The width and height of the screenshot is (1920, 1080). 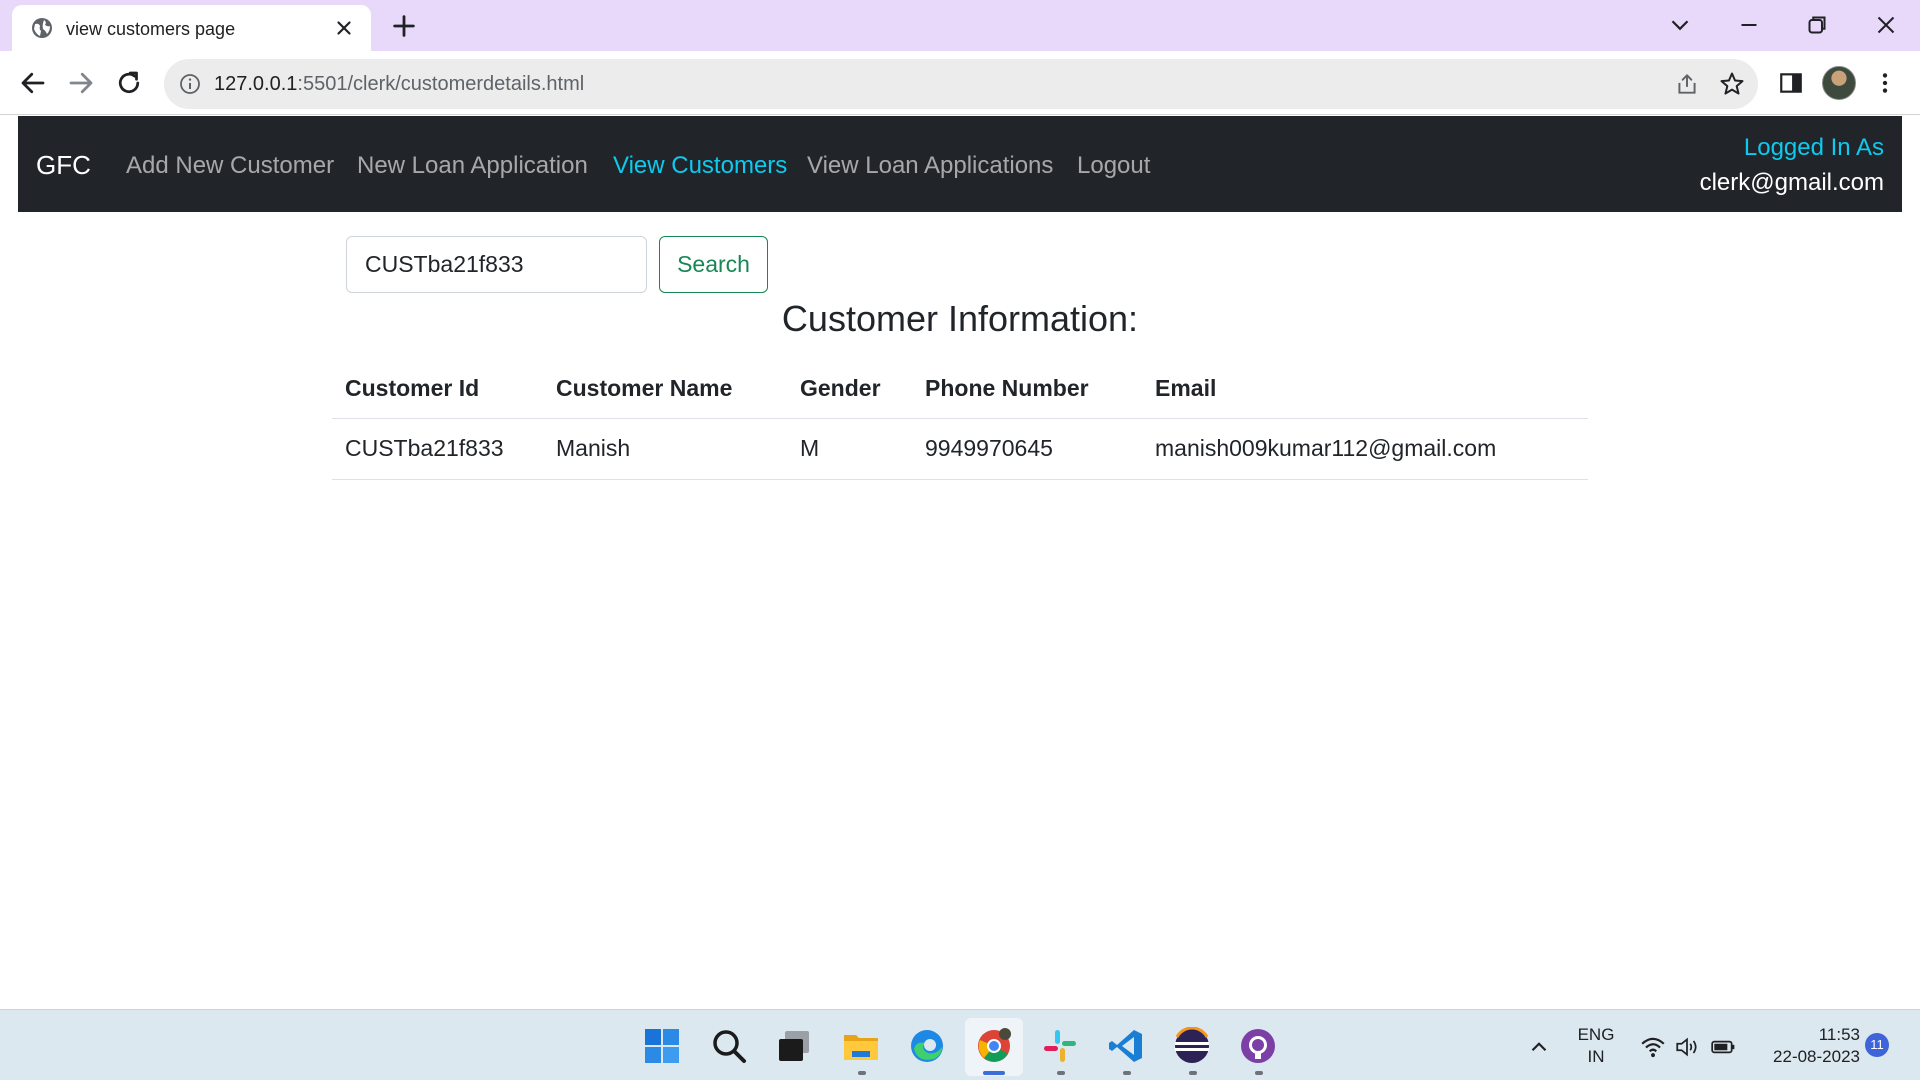 What do you see at coordinates (960, 1044) in the screenshot?
I see `windows-taskbar: ENG IN 11:53 22-08-2023` at bounding box center [960, 1044].